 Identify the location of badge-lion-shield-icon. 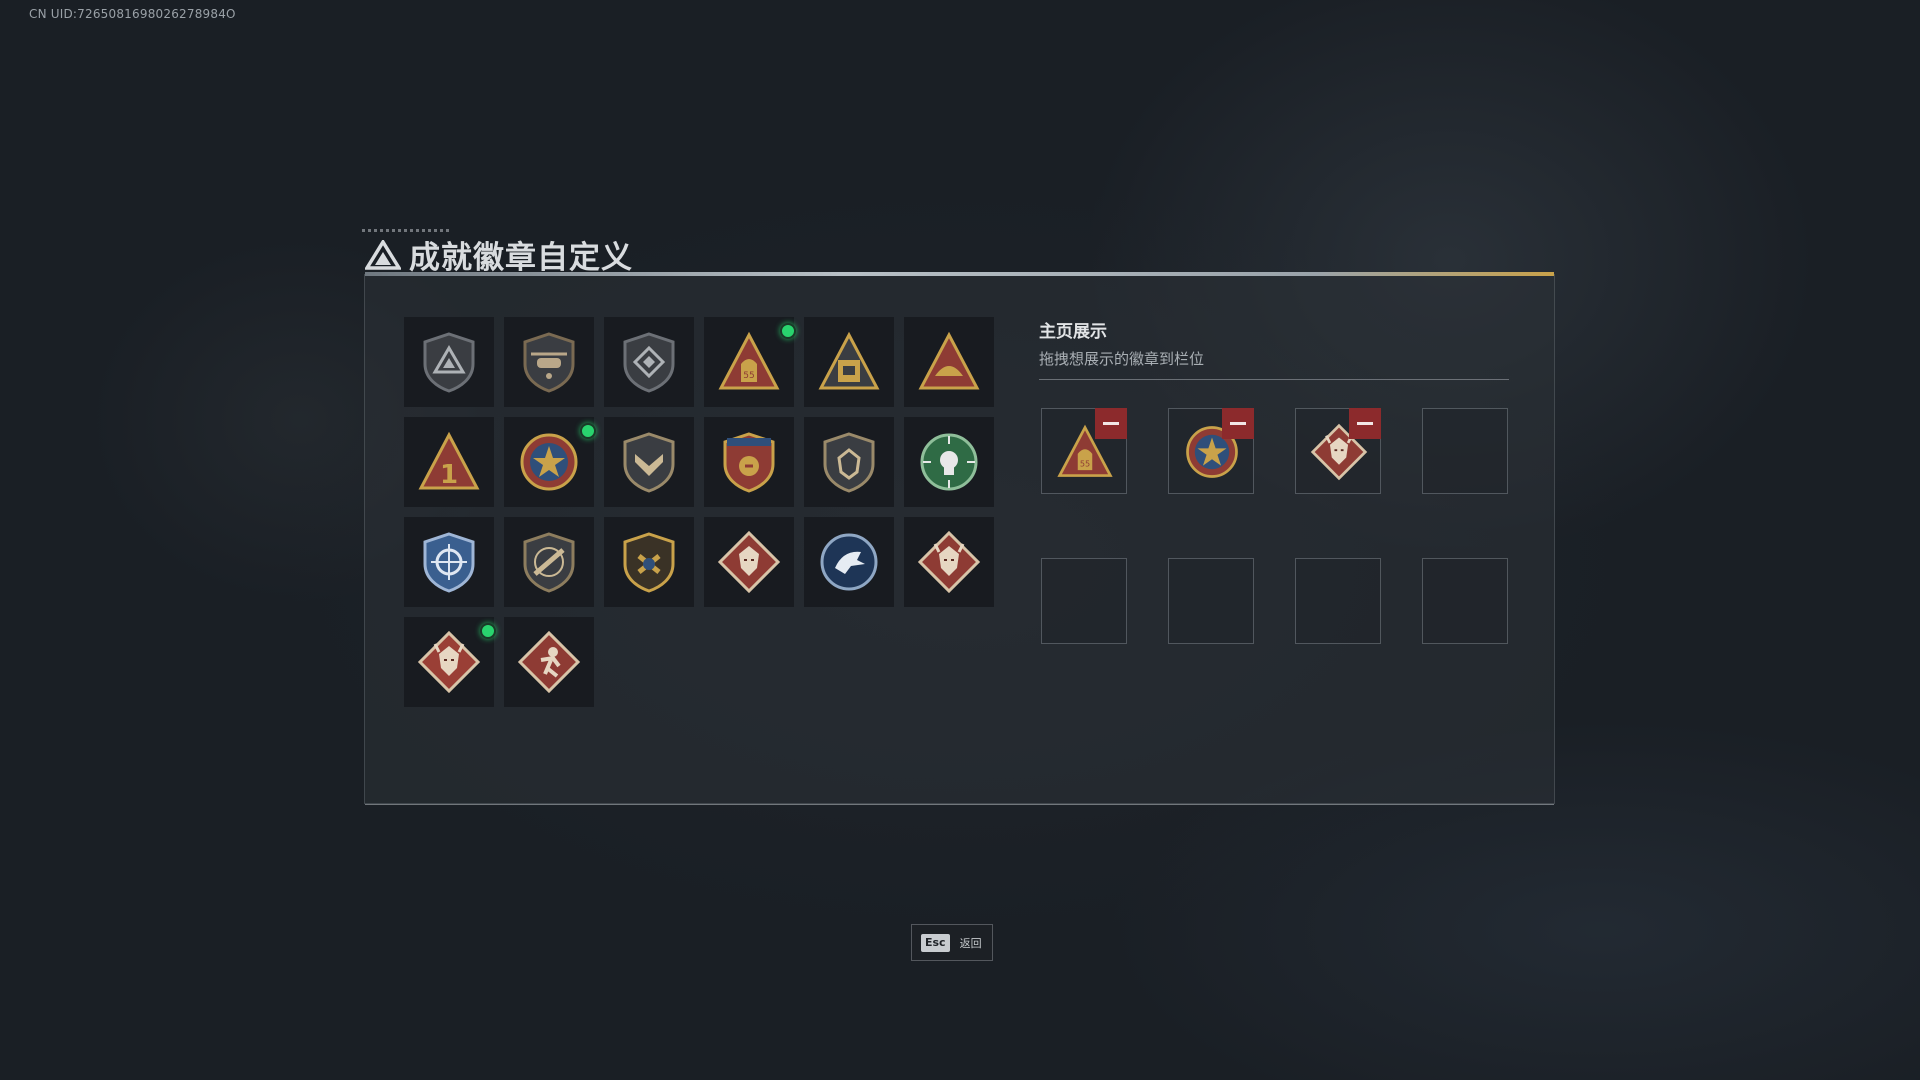
(849, 462).